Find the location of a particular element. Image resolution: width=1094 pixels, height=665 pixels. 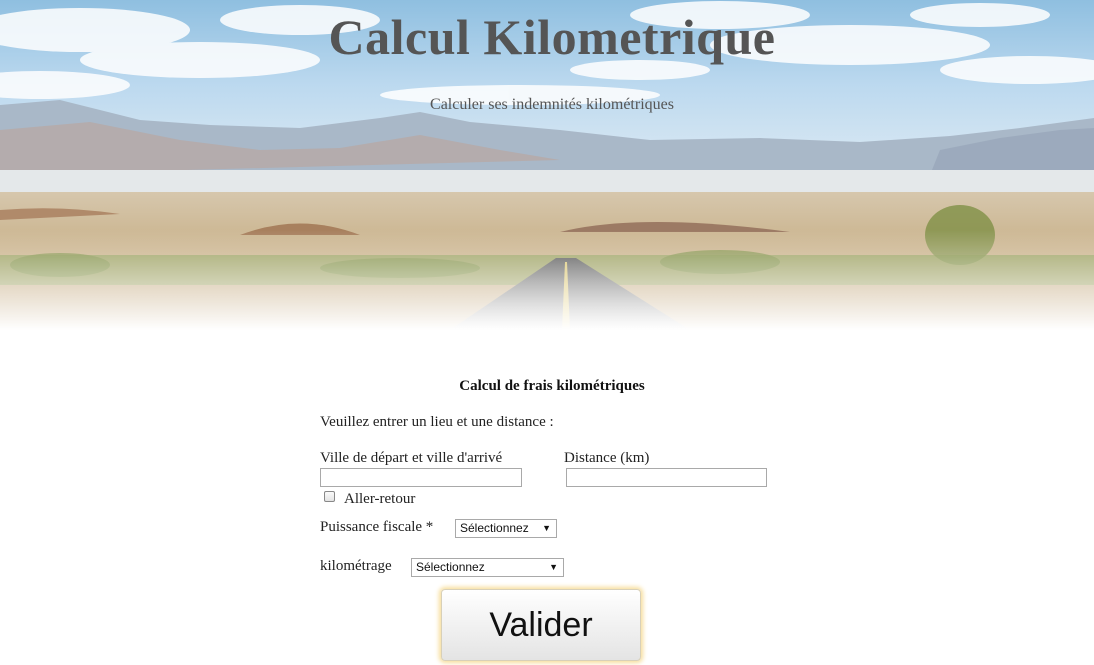

mileage-select: Sélectionnez ▼ is located at coordinates (487, 567).